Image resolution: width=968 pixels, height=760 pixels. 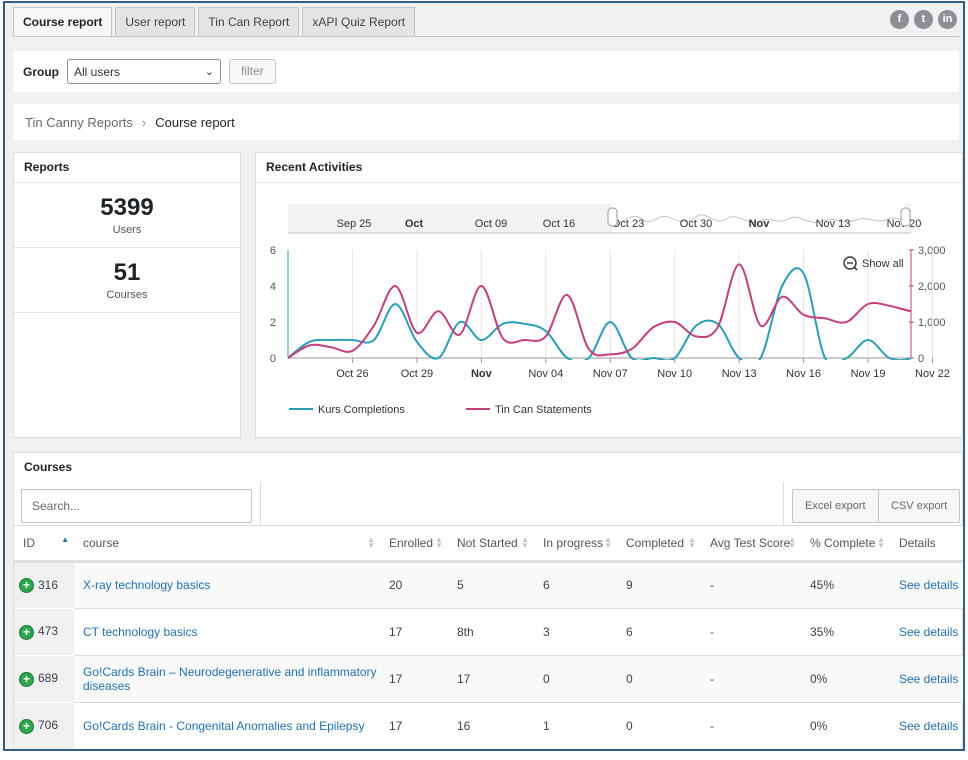 What do you see at coordinates (63, 22) in the screenshot?
I see `tab-course-report: Course report` at bounding box center [63, 22].